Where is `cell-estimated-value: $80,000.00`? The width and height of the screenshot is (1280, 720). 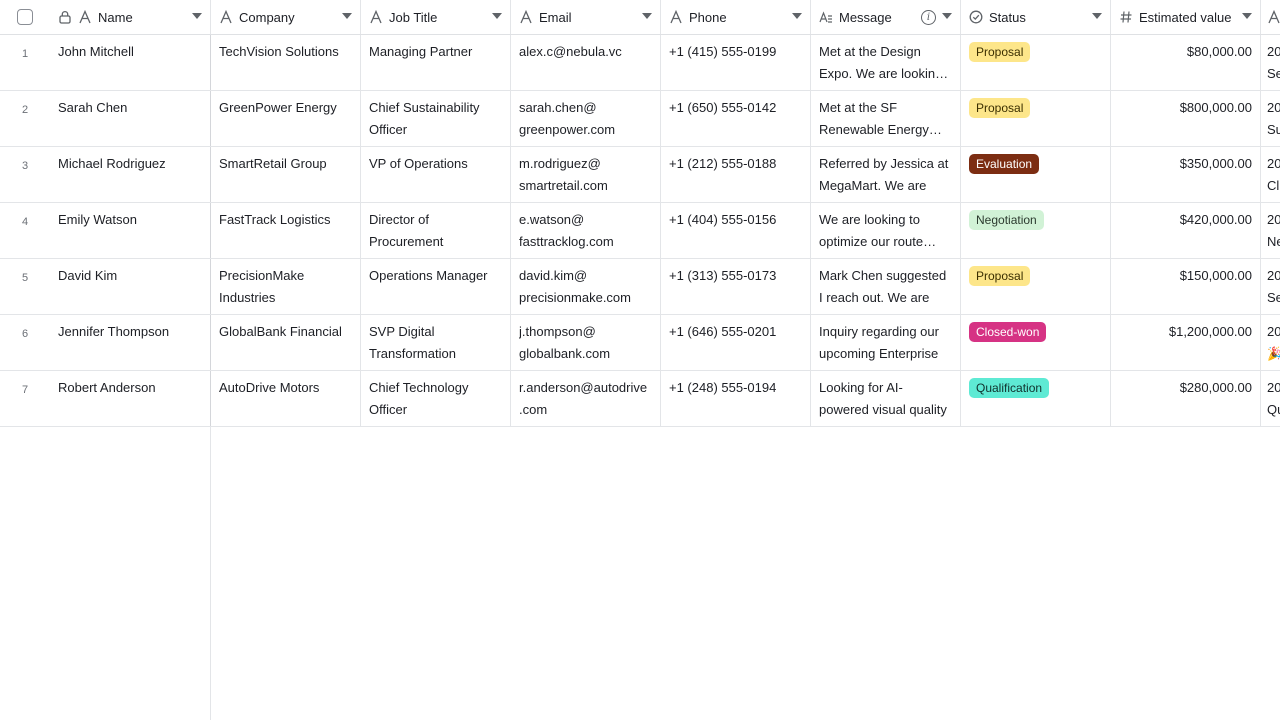
cell-estimated-value: $80,000.00 is located at coordinates (1186, 62).